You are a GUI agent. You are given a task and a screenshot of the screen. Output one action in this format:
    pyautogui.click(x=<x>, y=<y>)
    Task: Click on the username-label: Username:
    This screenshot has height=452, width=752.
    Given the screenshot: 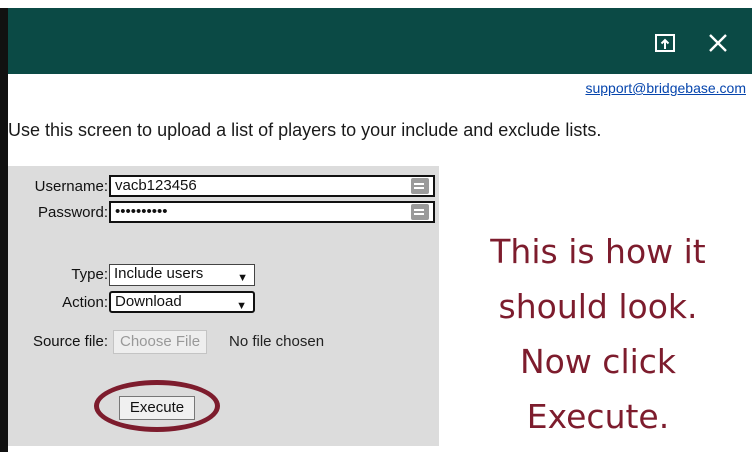 What is the action you would take?
    pyautogui.click(x=71, y=186)
    